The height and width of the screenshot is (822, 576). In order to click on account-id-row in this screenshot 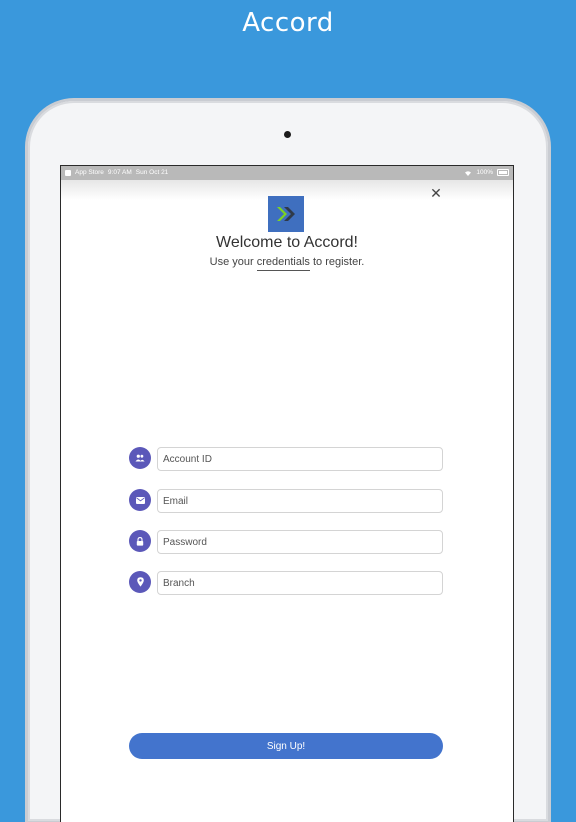, I will do `click(286, 459)`.